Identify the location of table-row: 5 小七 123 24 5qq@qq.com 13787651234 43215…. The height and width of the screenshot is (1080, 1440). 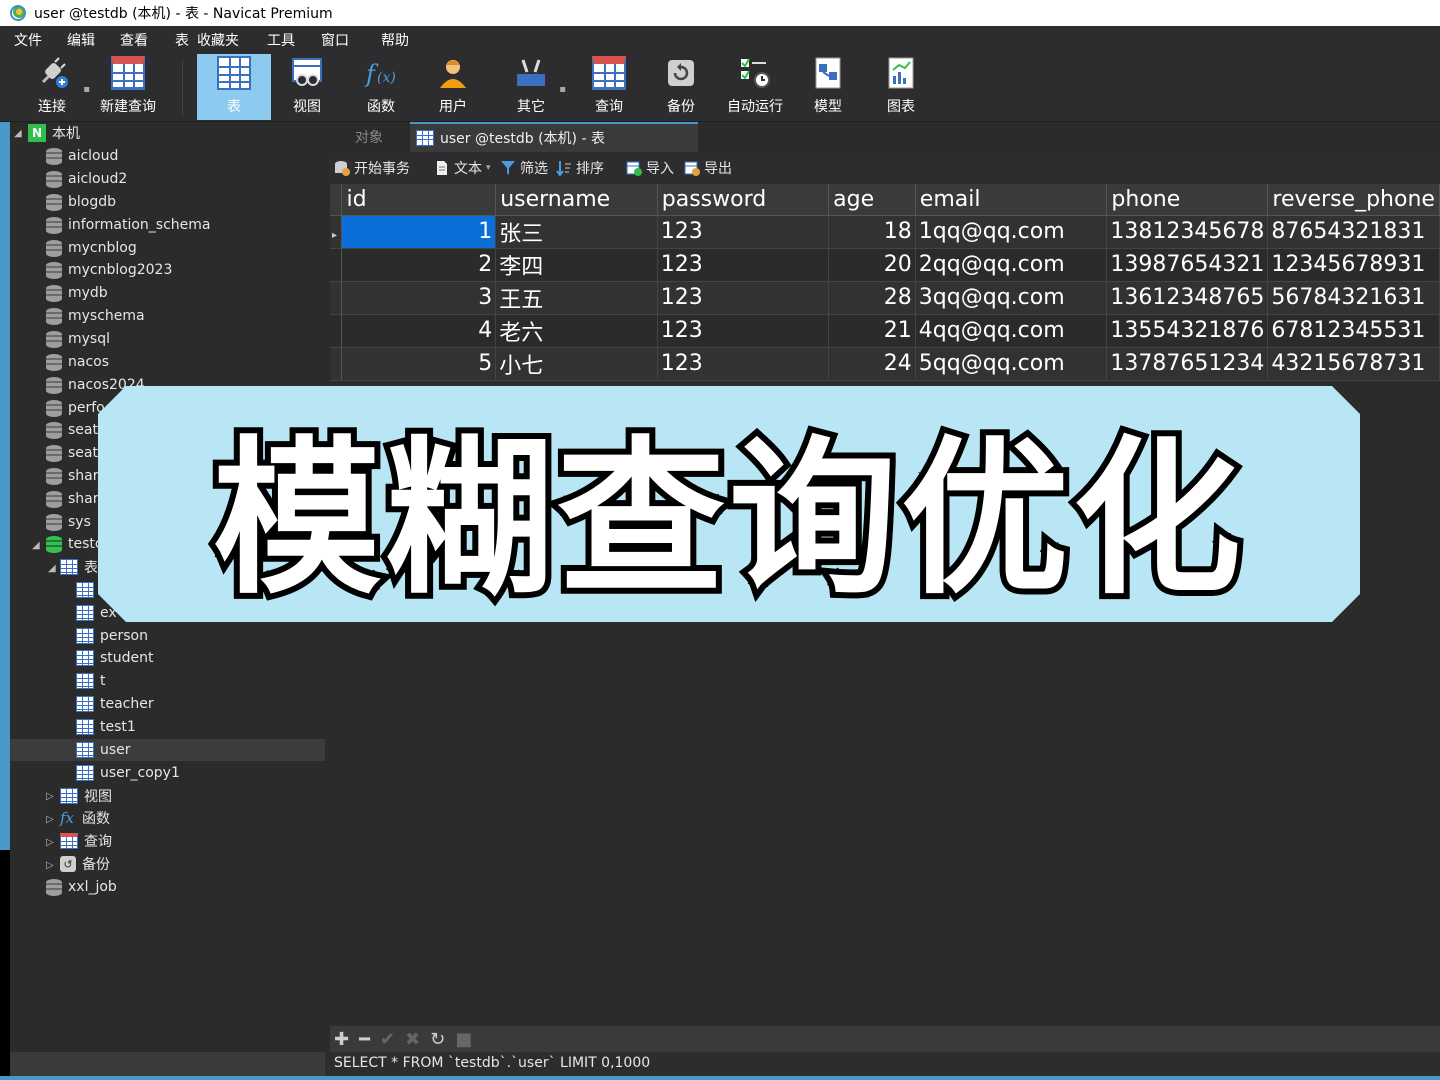
(885, 364).